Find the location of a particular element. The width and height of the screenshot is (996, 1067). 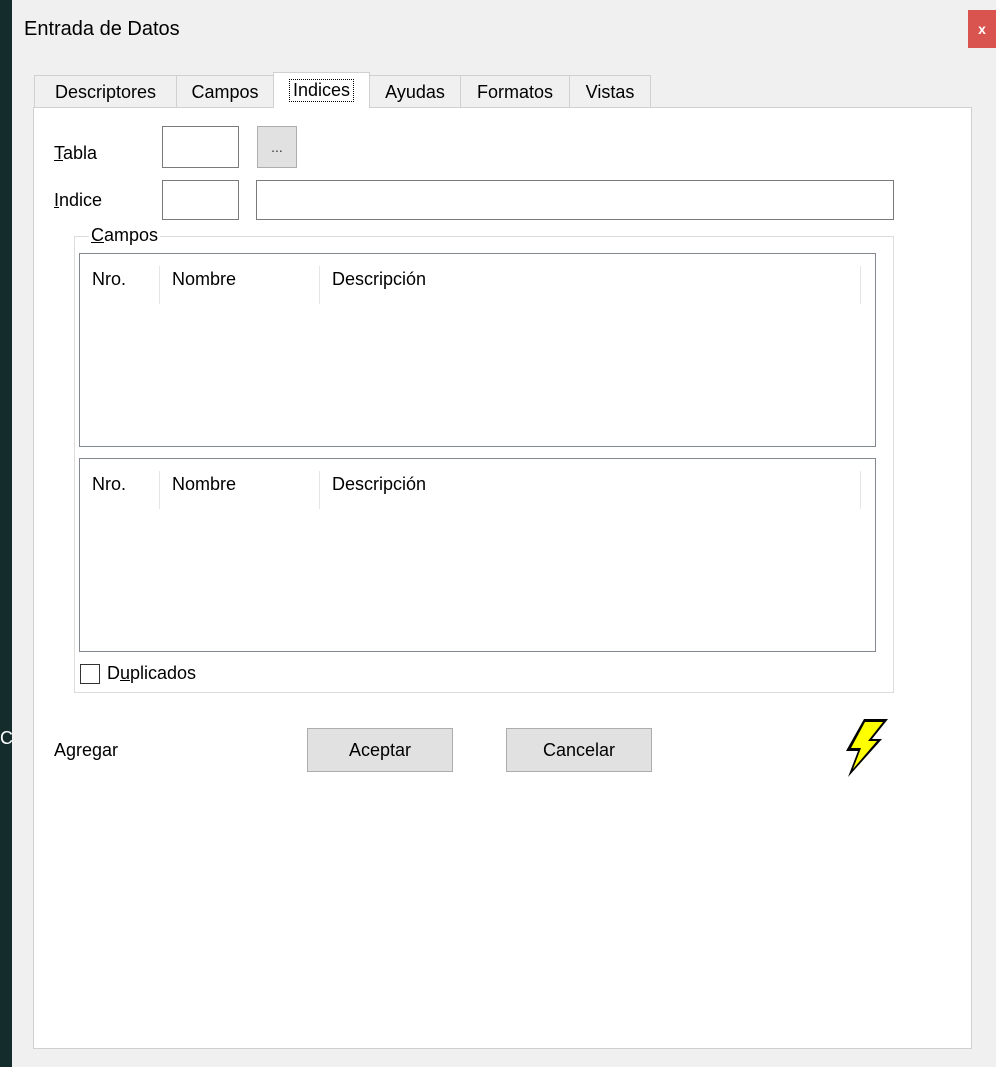

lightning-bolt-icon is located at coordinates (862, 747).